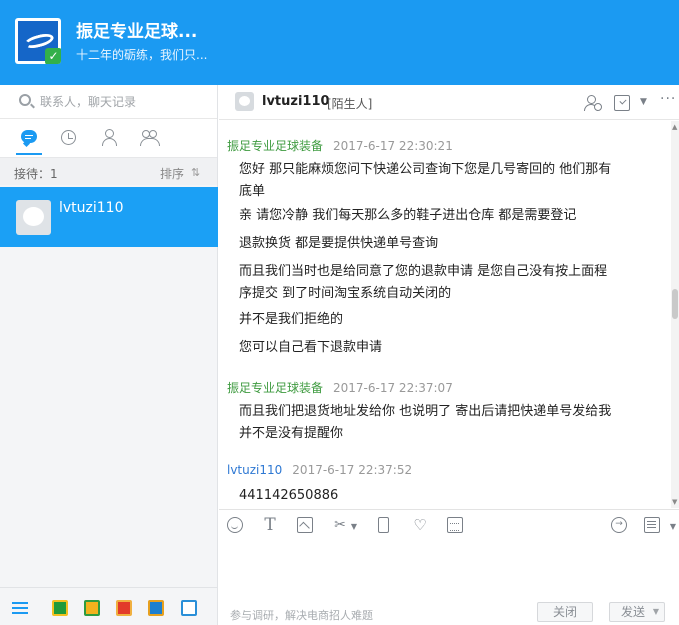 This screenshot has width=679, height=625. I want to click on contact-item-selected: lvtuzi110, so click(109, 217).